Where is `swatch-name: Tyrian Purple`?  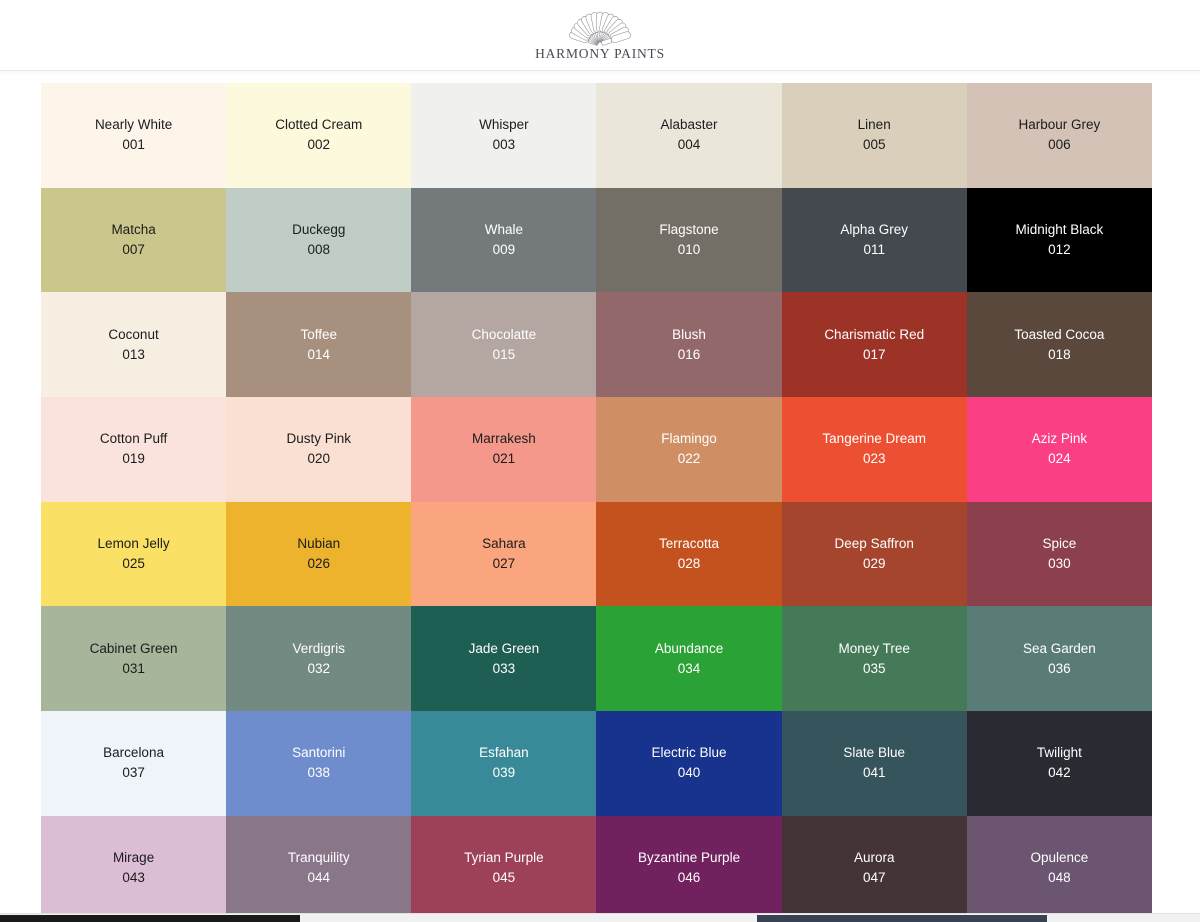
swatch-name: Tyrian Purple is located at coordinates (504, 857).